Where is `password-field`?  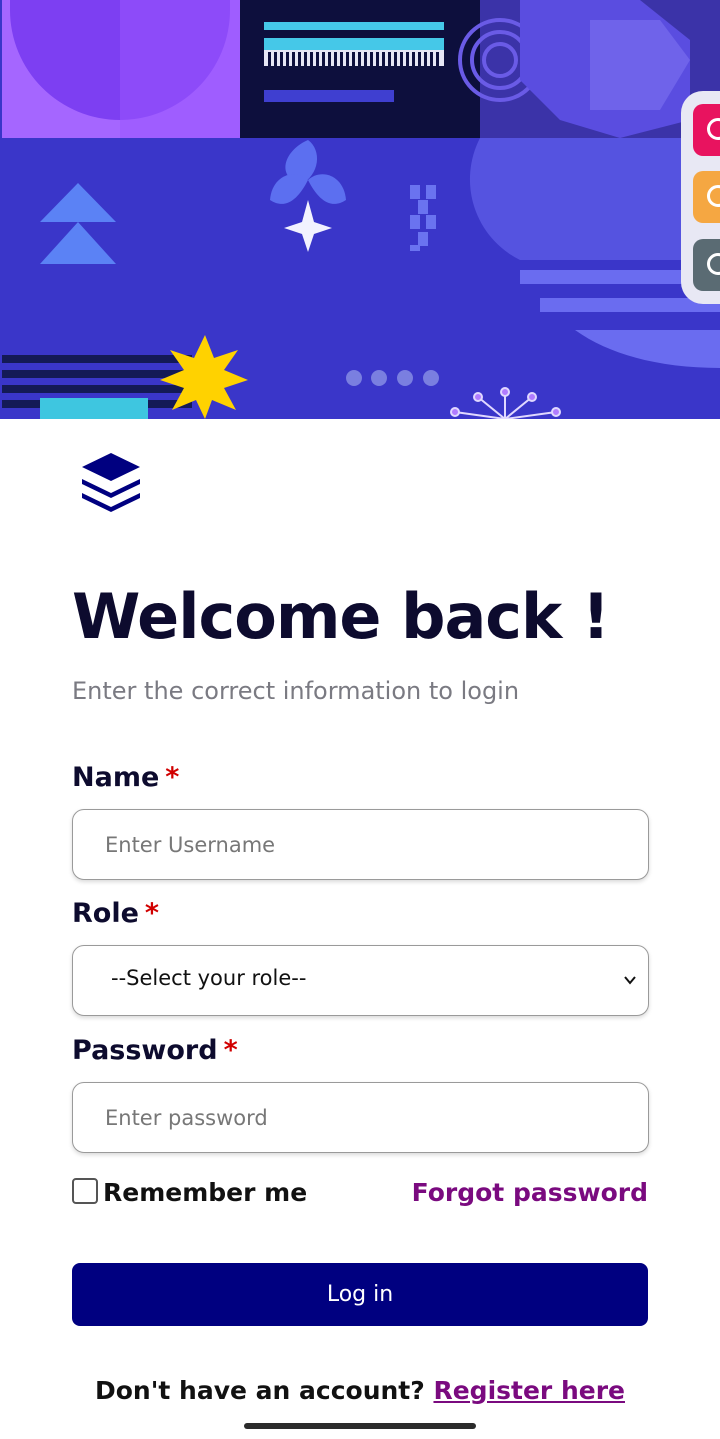 password-field is located at coordinates (360, 1117).